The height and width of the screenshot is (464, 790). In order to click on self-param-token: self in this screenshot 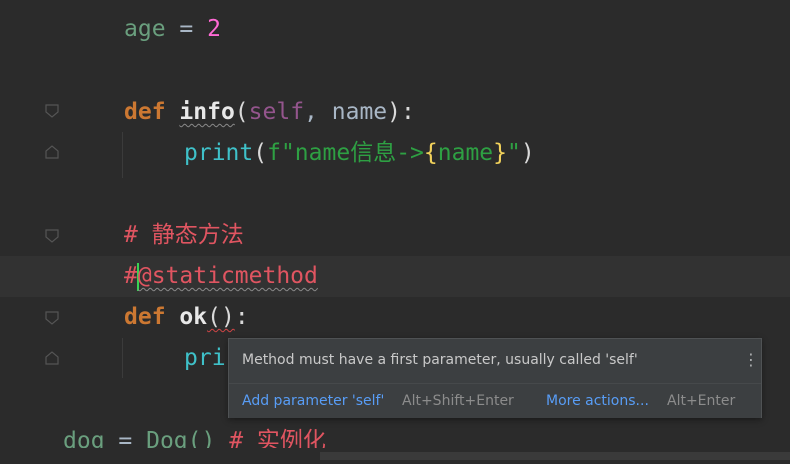, I will do `click(276, 112)`.